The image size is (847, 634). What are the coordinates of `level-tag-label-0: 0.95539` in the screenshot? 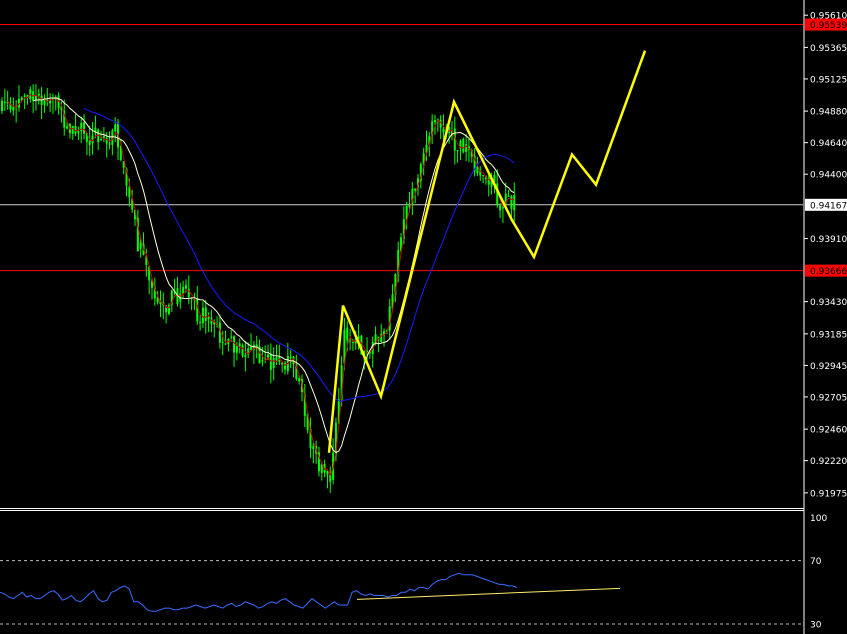 It's located at (828, 26).